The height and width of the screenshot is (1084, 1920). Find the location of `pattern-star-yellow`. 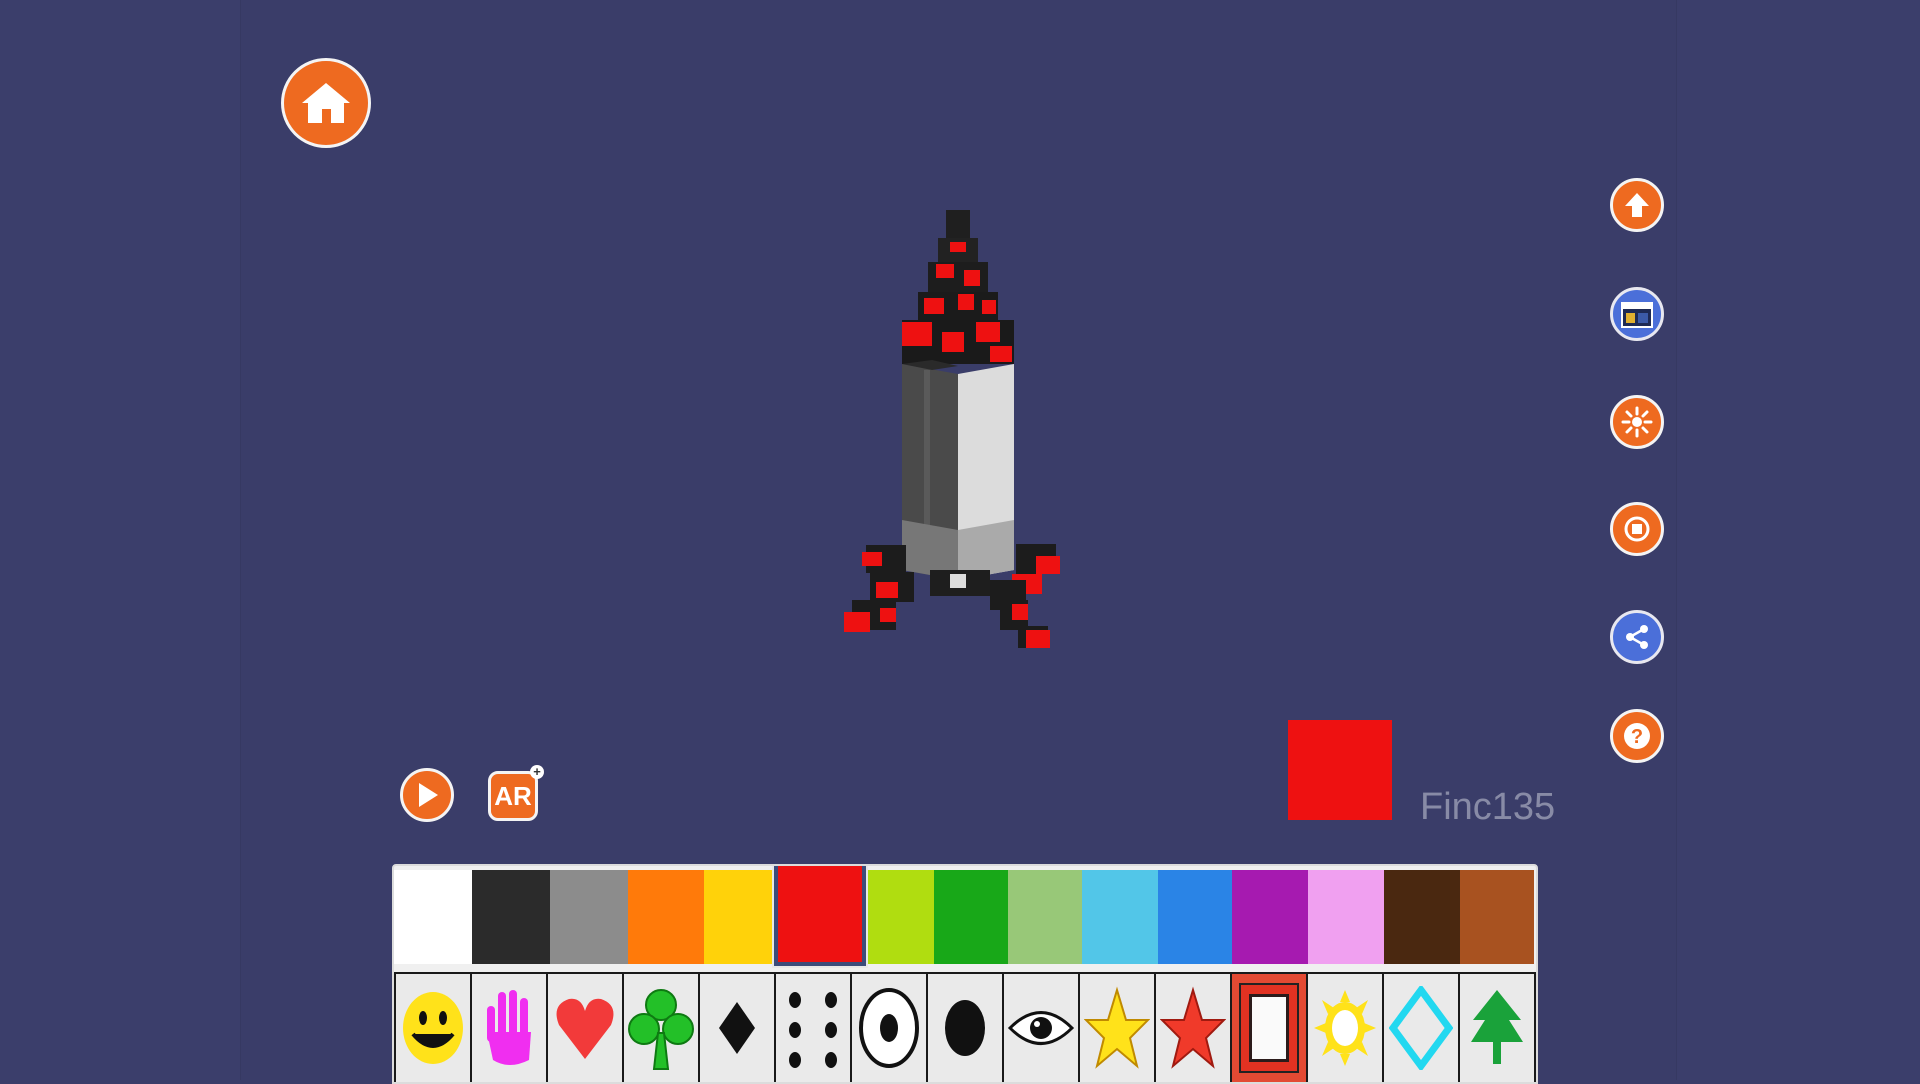

pattern-star-yellow is located at coordinates (1117, 1028).